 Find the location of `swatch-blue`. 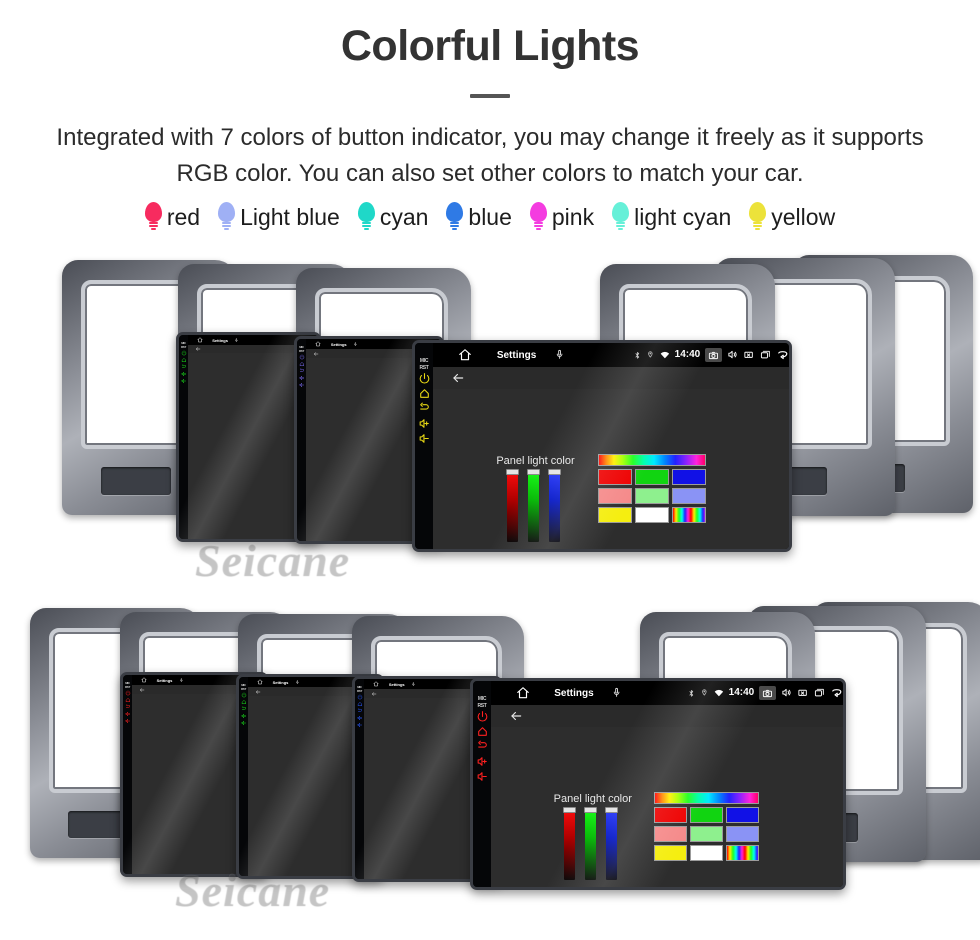

swatch-blue is located at coordinates (742, 814).